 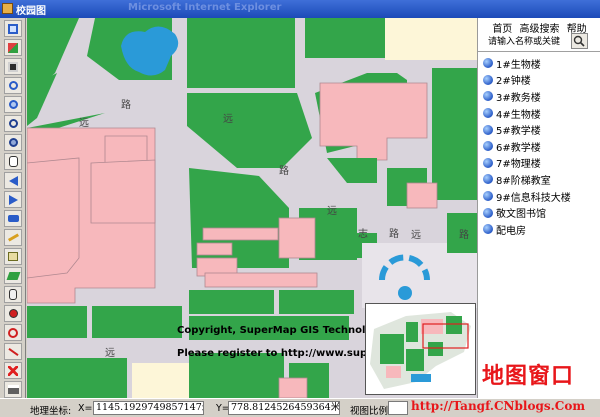 I want to click on select-point-icon, so click(x=13, y=313).